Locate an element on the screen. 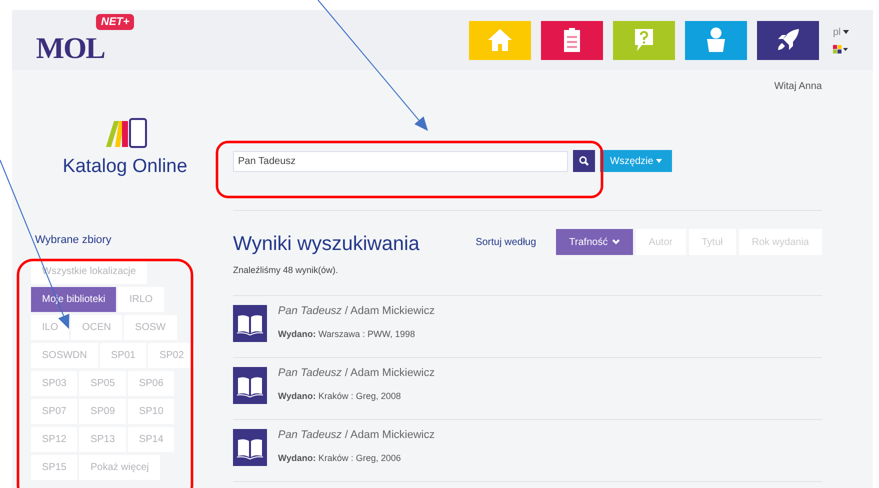 The image size is (879, 488). location-filter: SP03 is located at coordinates (54, 383).